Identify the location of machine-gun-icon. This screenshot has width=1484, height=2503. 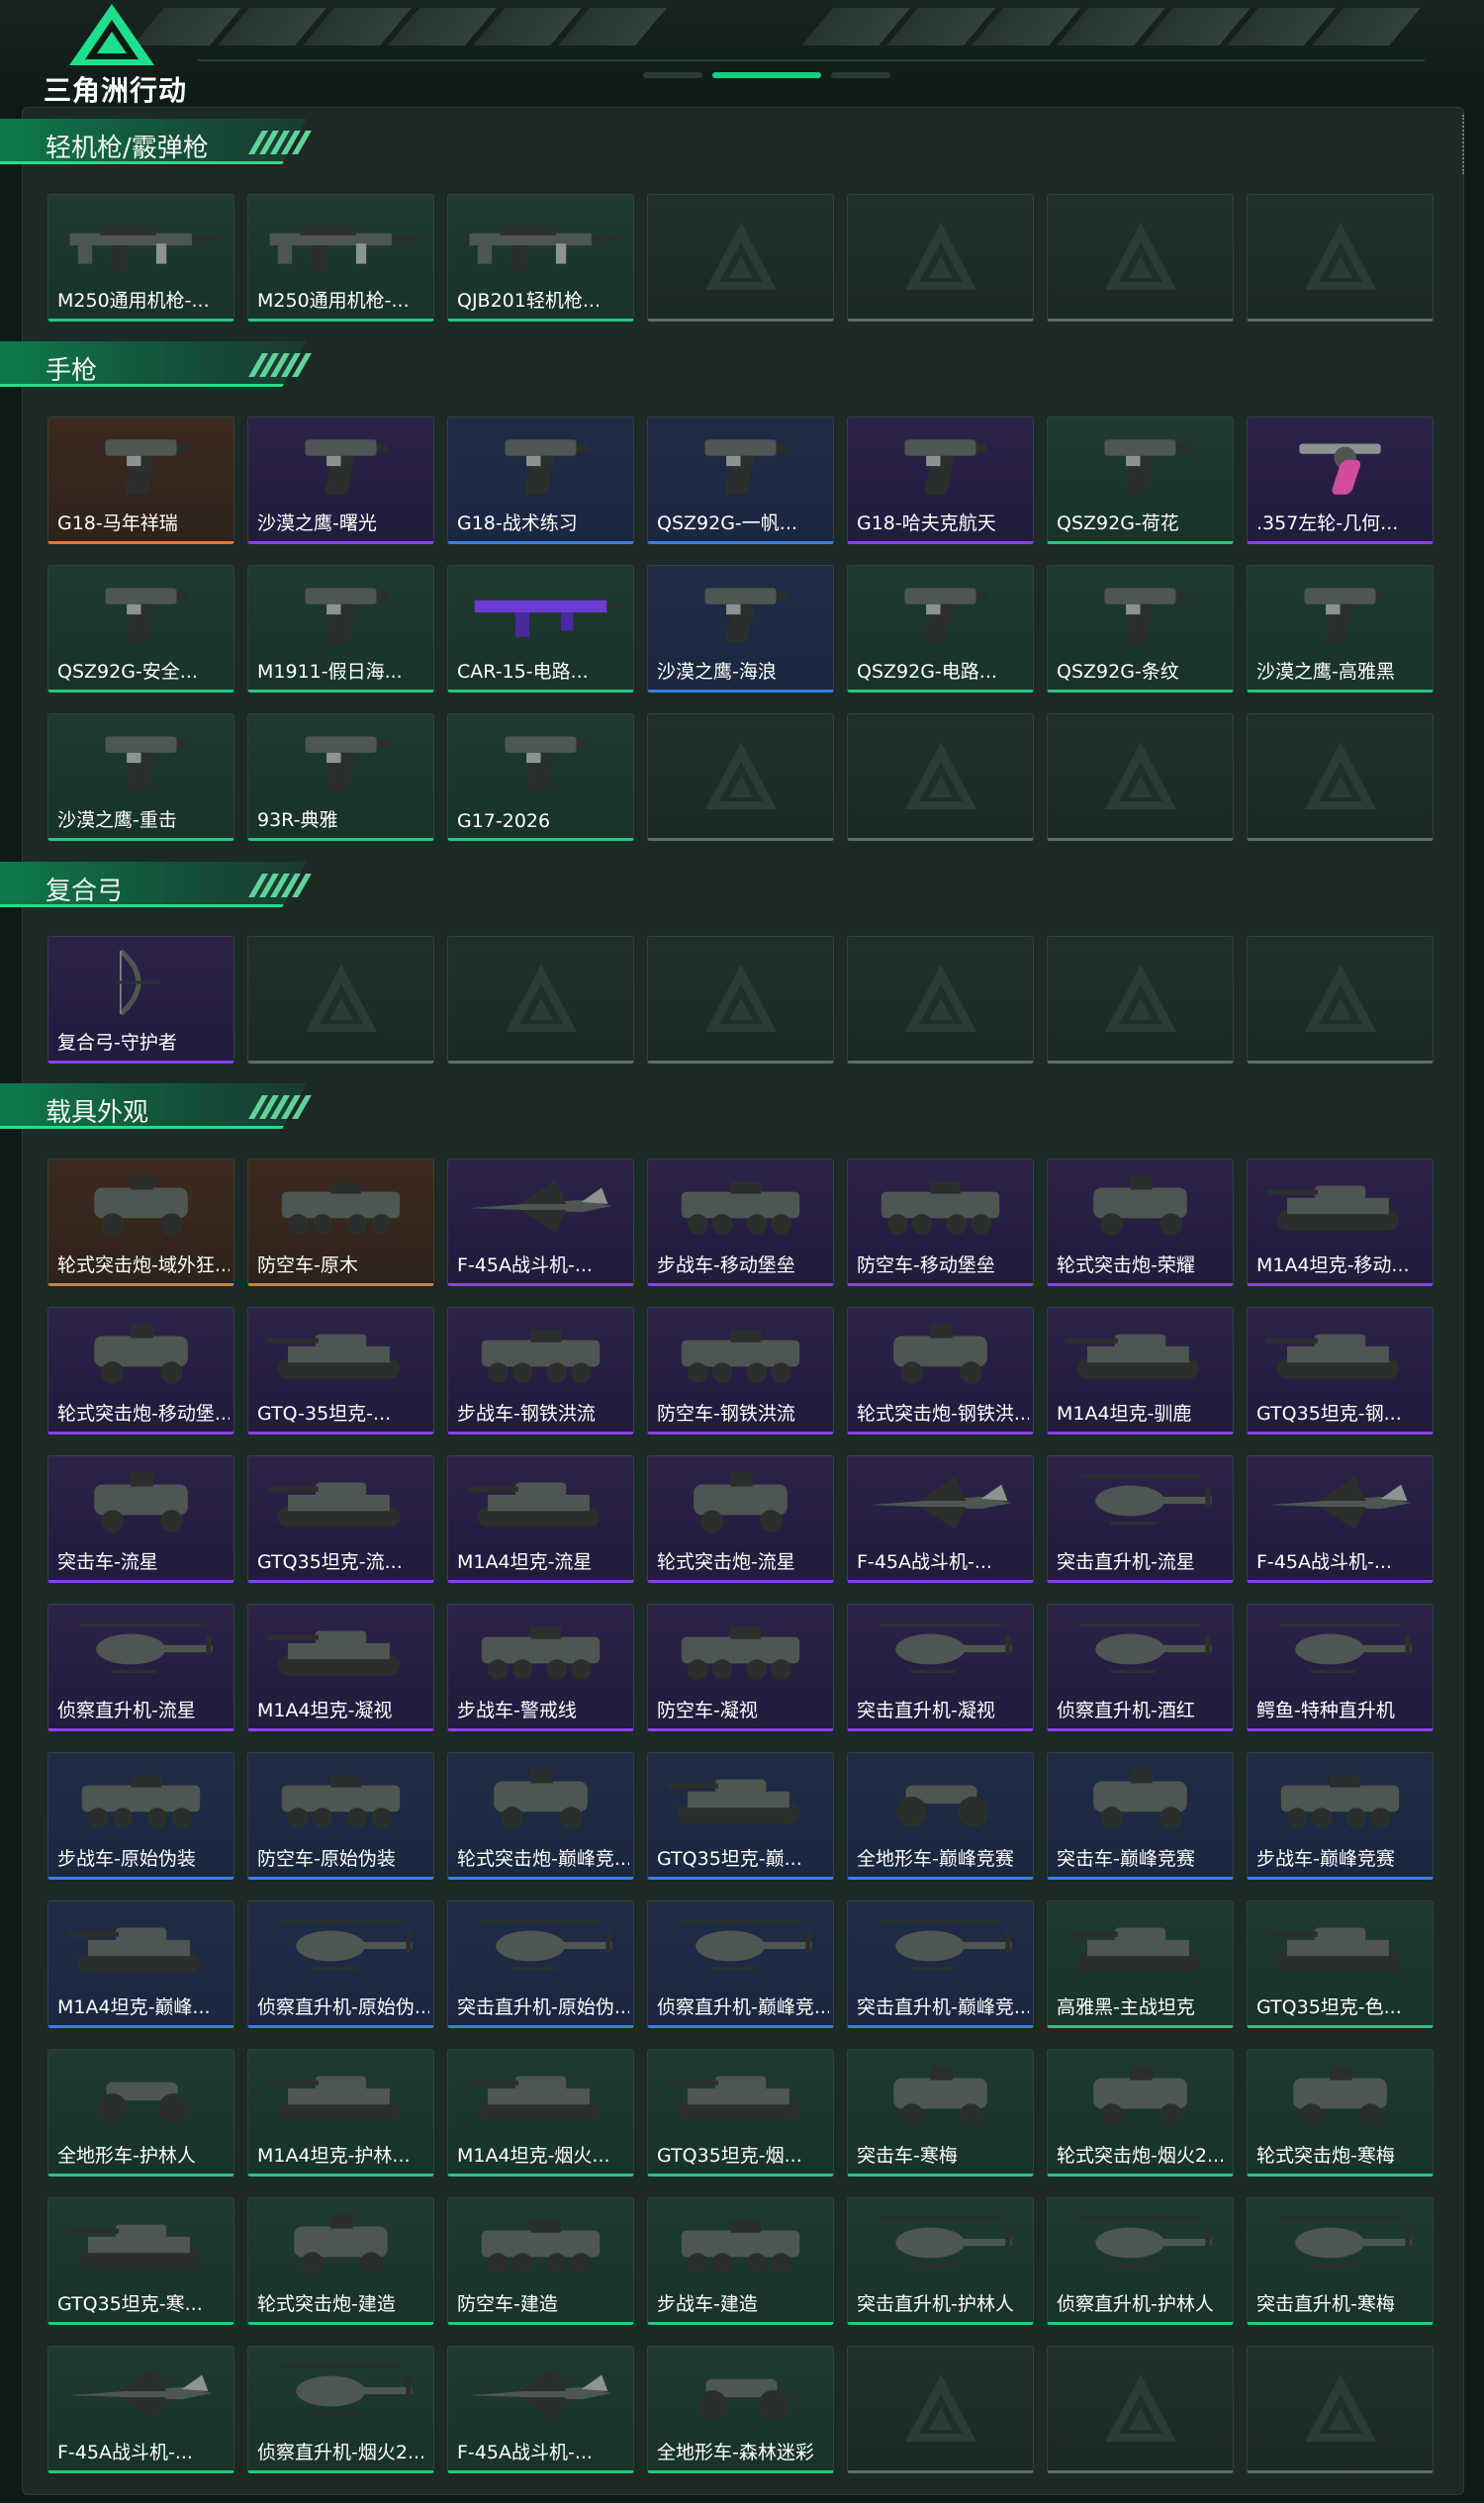
(540, 240).